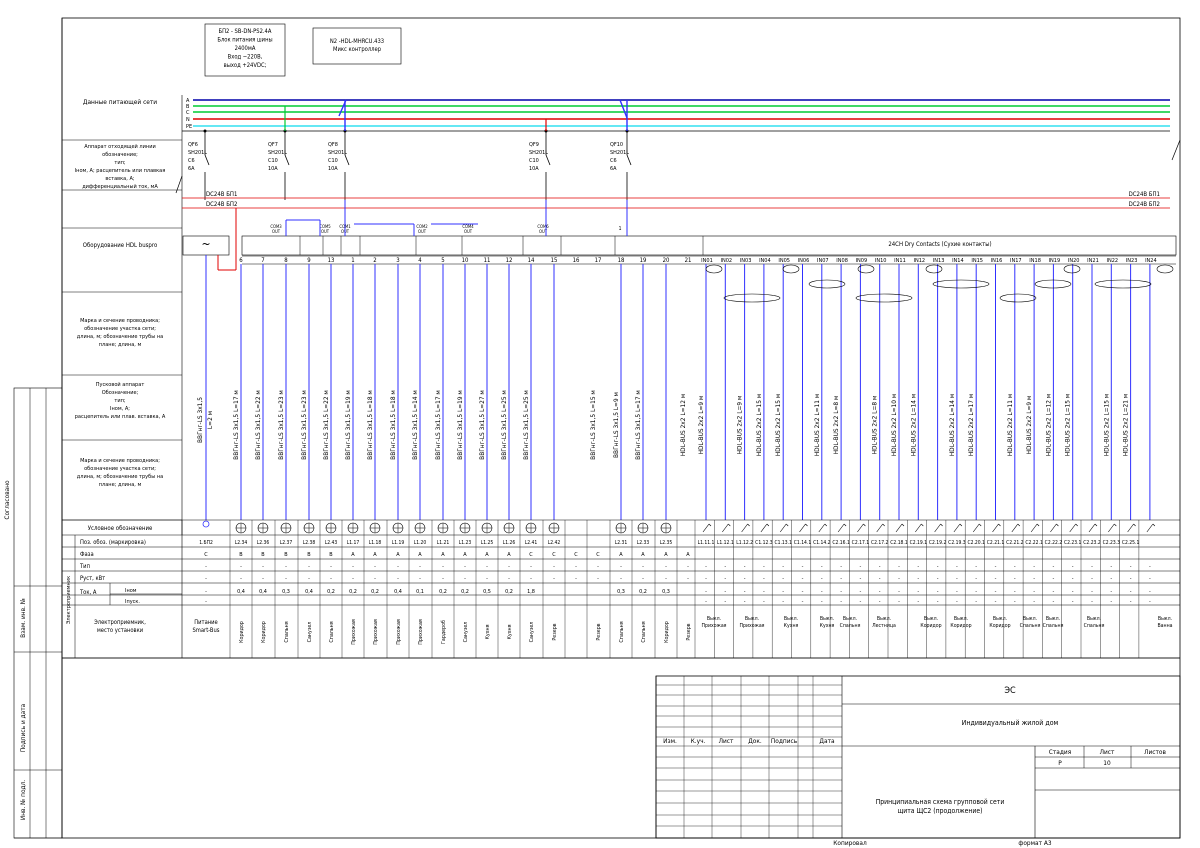 The width and height of the screenshot is (1200, 848). What do you see at coordinates (273, 145) in the screenshot?
I see `breaker-QF7-0: QF7` at bounding box center [273, 145].